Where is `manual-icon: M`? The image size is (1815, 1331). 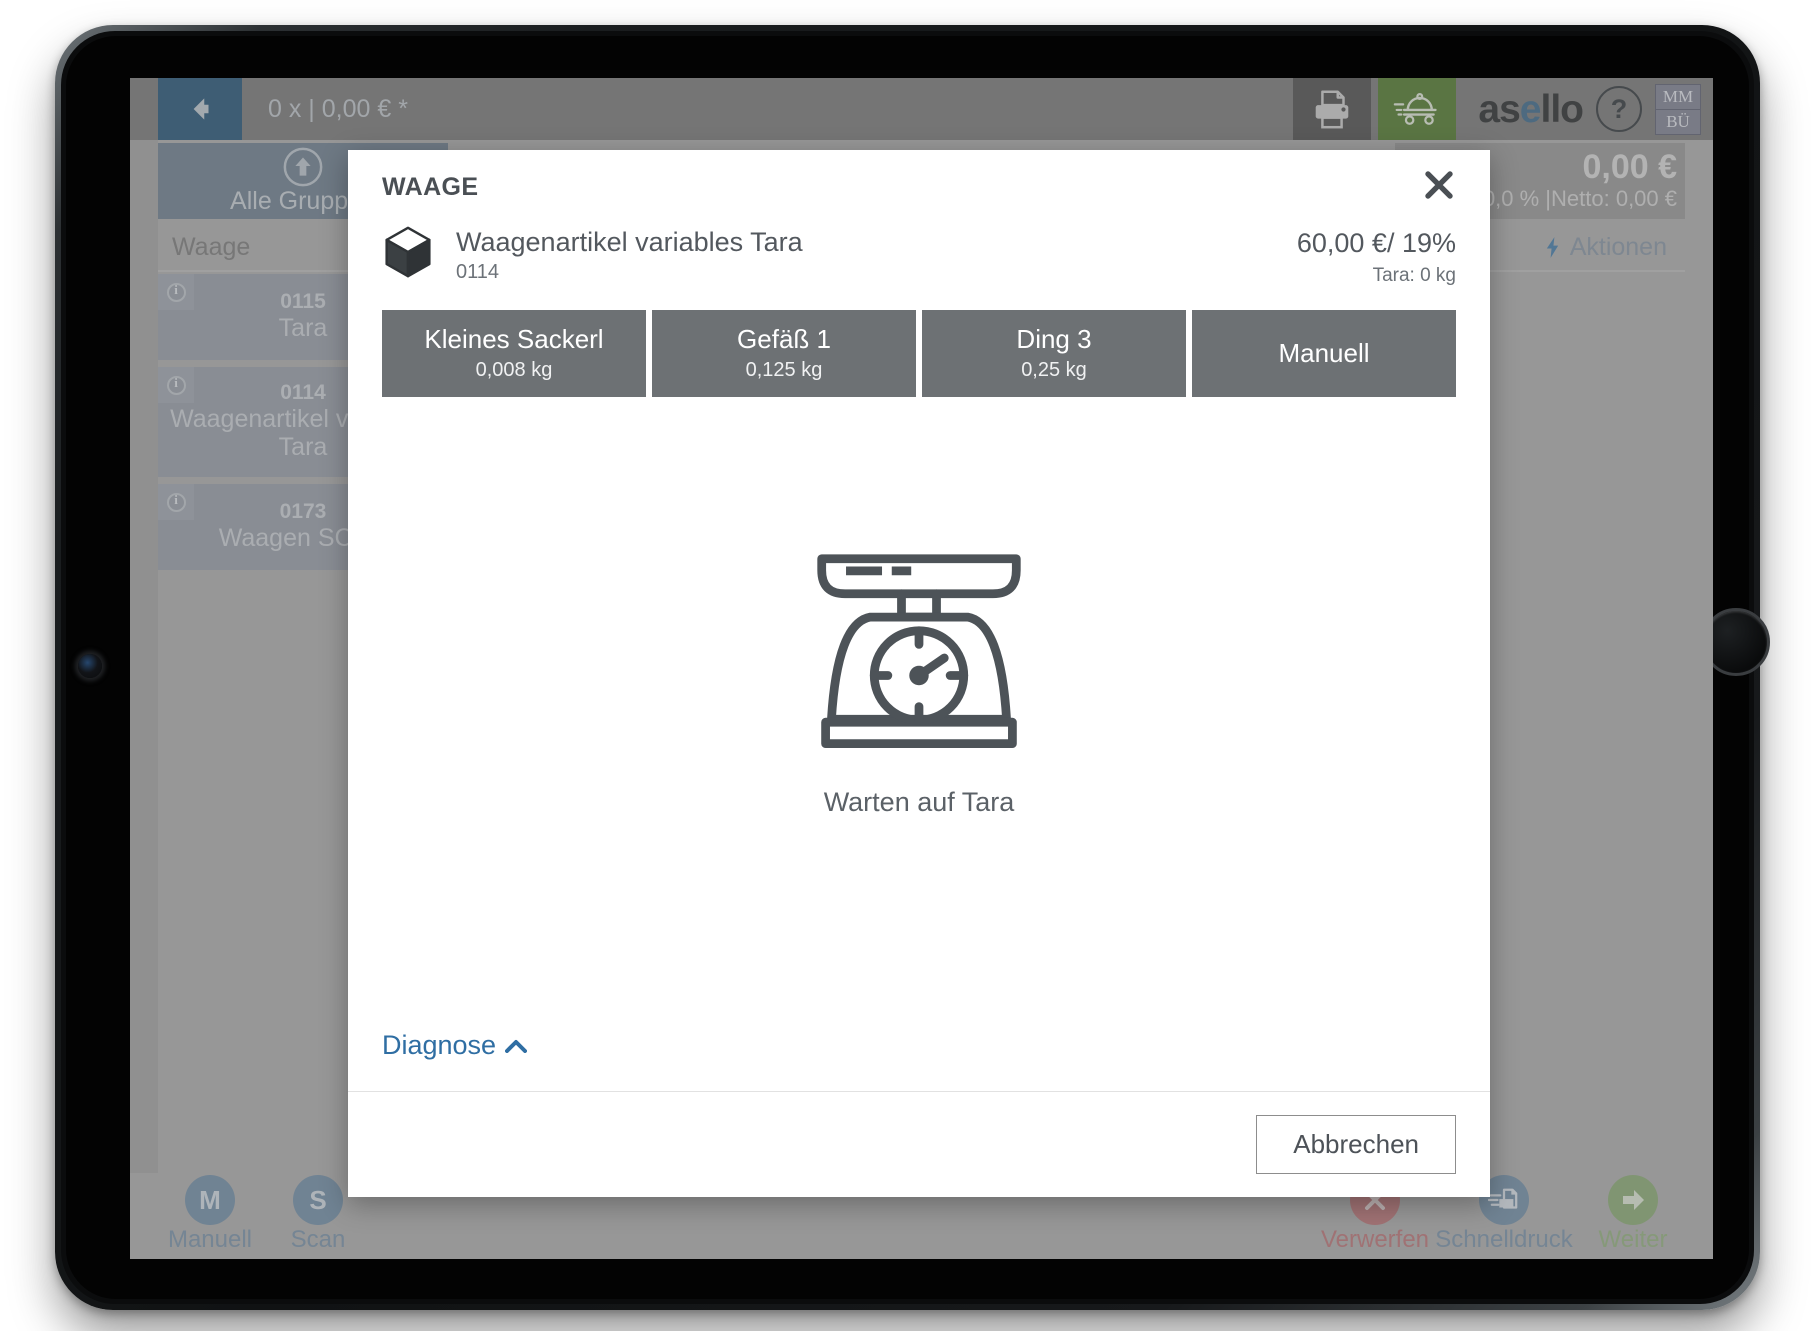 manual-icon: M is located at coordinates (210, 1200).